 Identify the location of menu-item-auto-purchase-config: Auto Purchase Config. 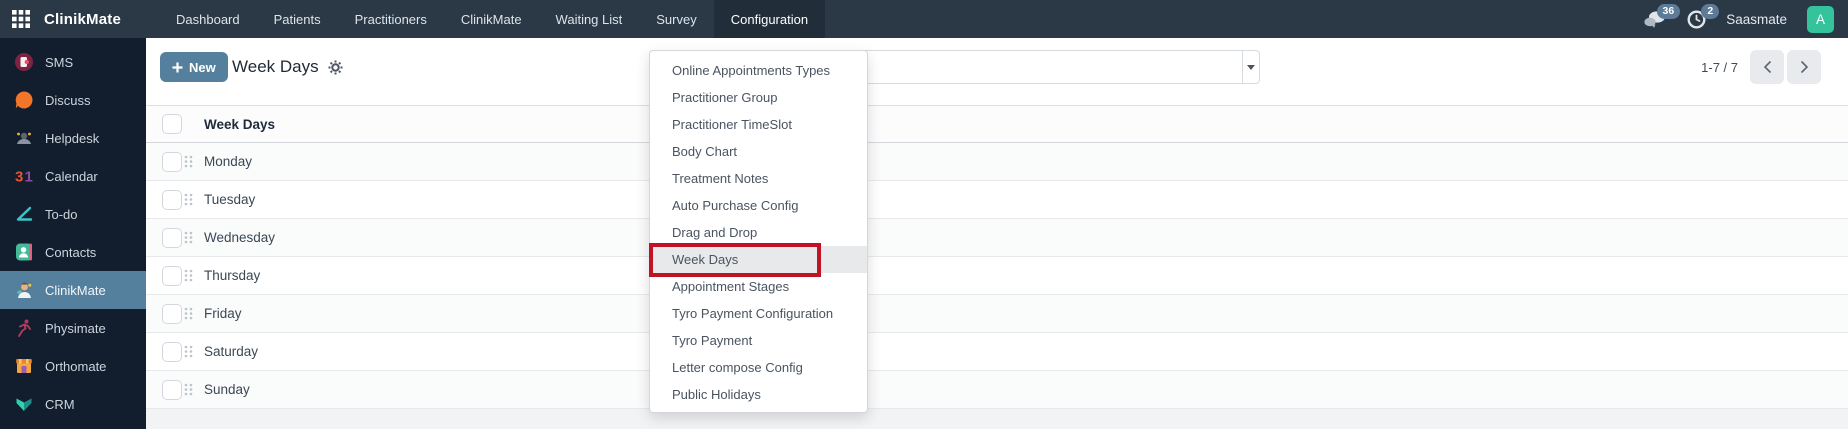
(758, 205).